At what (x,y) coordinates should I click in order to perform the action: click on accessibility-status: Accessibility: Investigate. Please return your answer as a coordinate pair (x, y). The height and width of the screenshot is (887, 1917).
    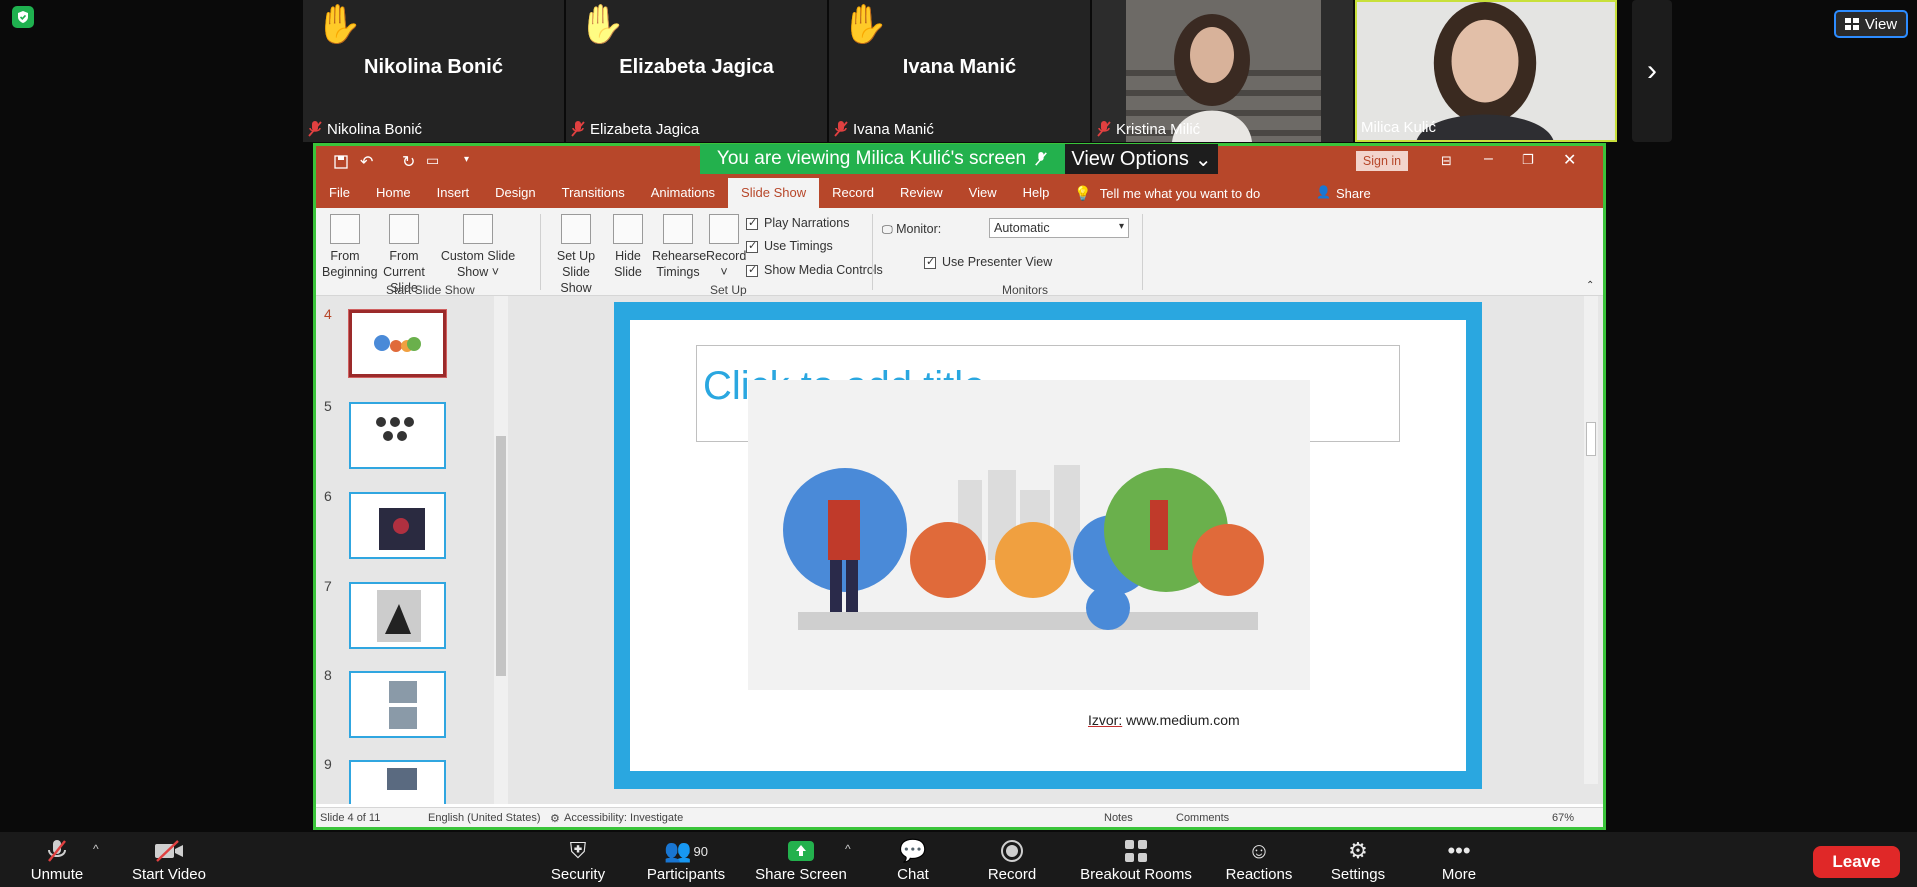
    Looking at the image, I should click on (623, 818).